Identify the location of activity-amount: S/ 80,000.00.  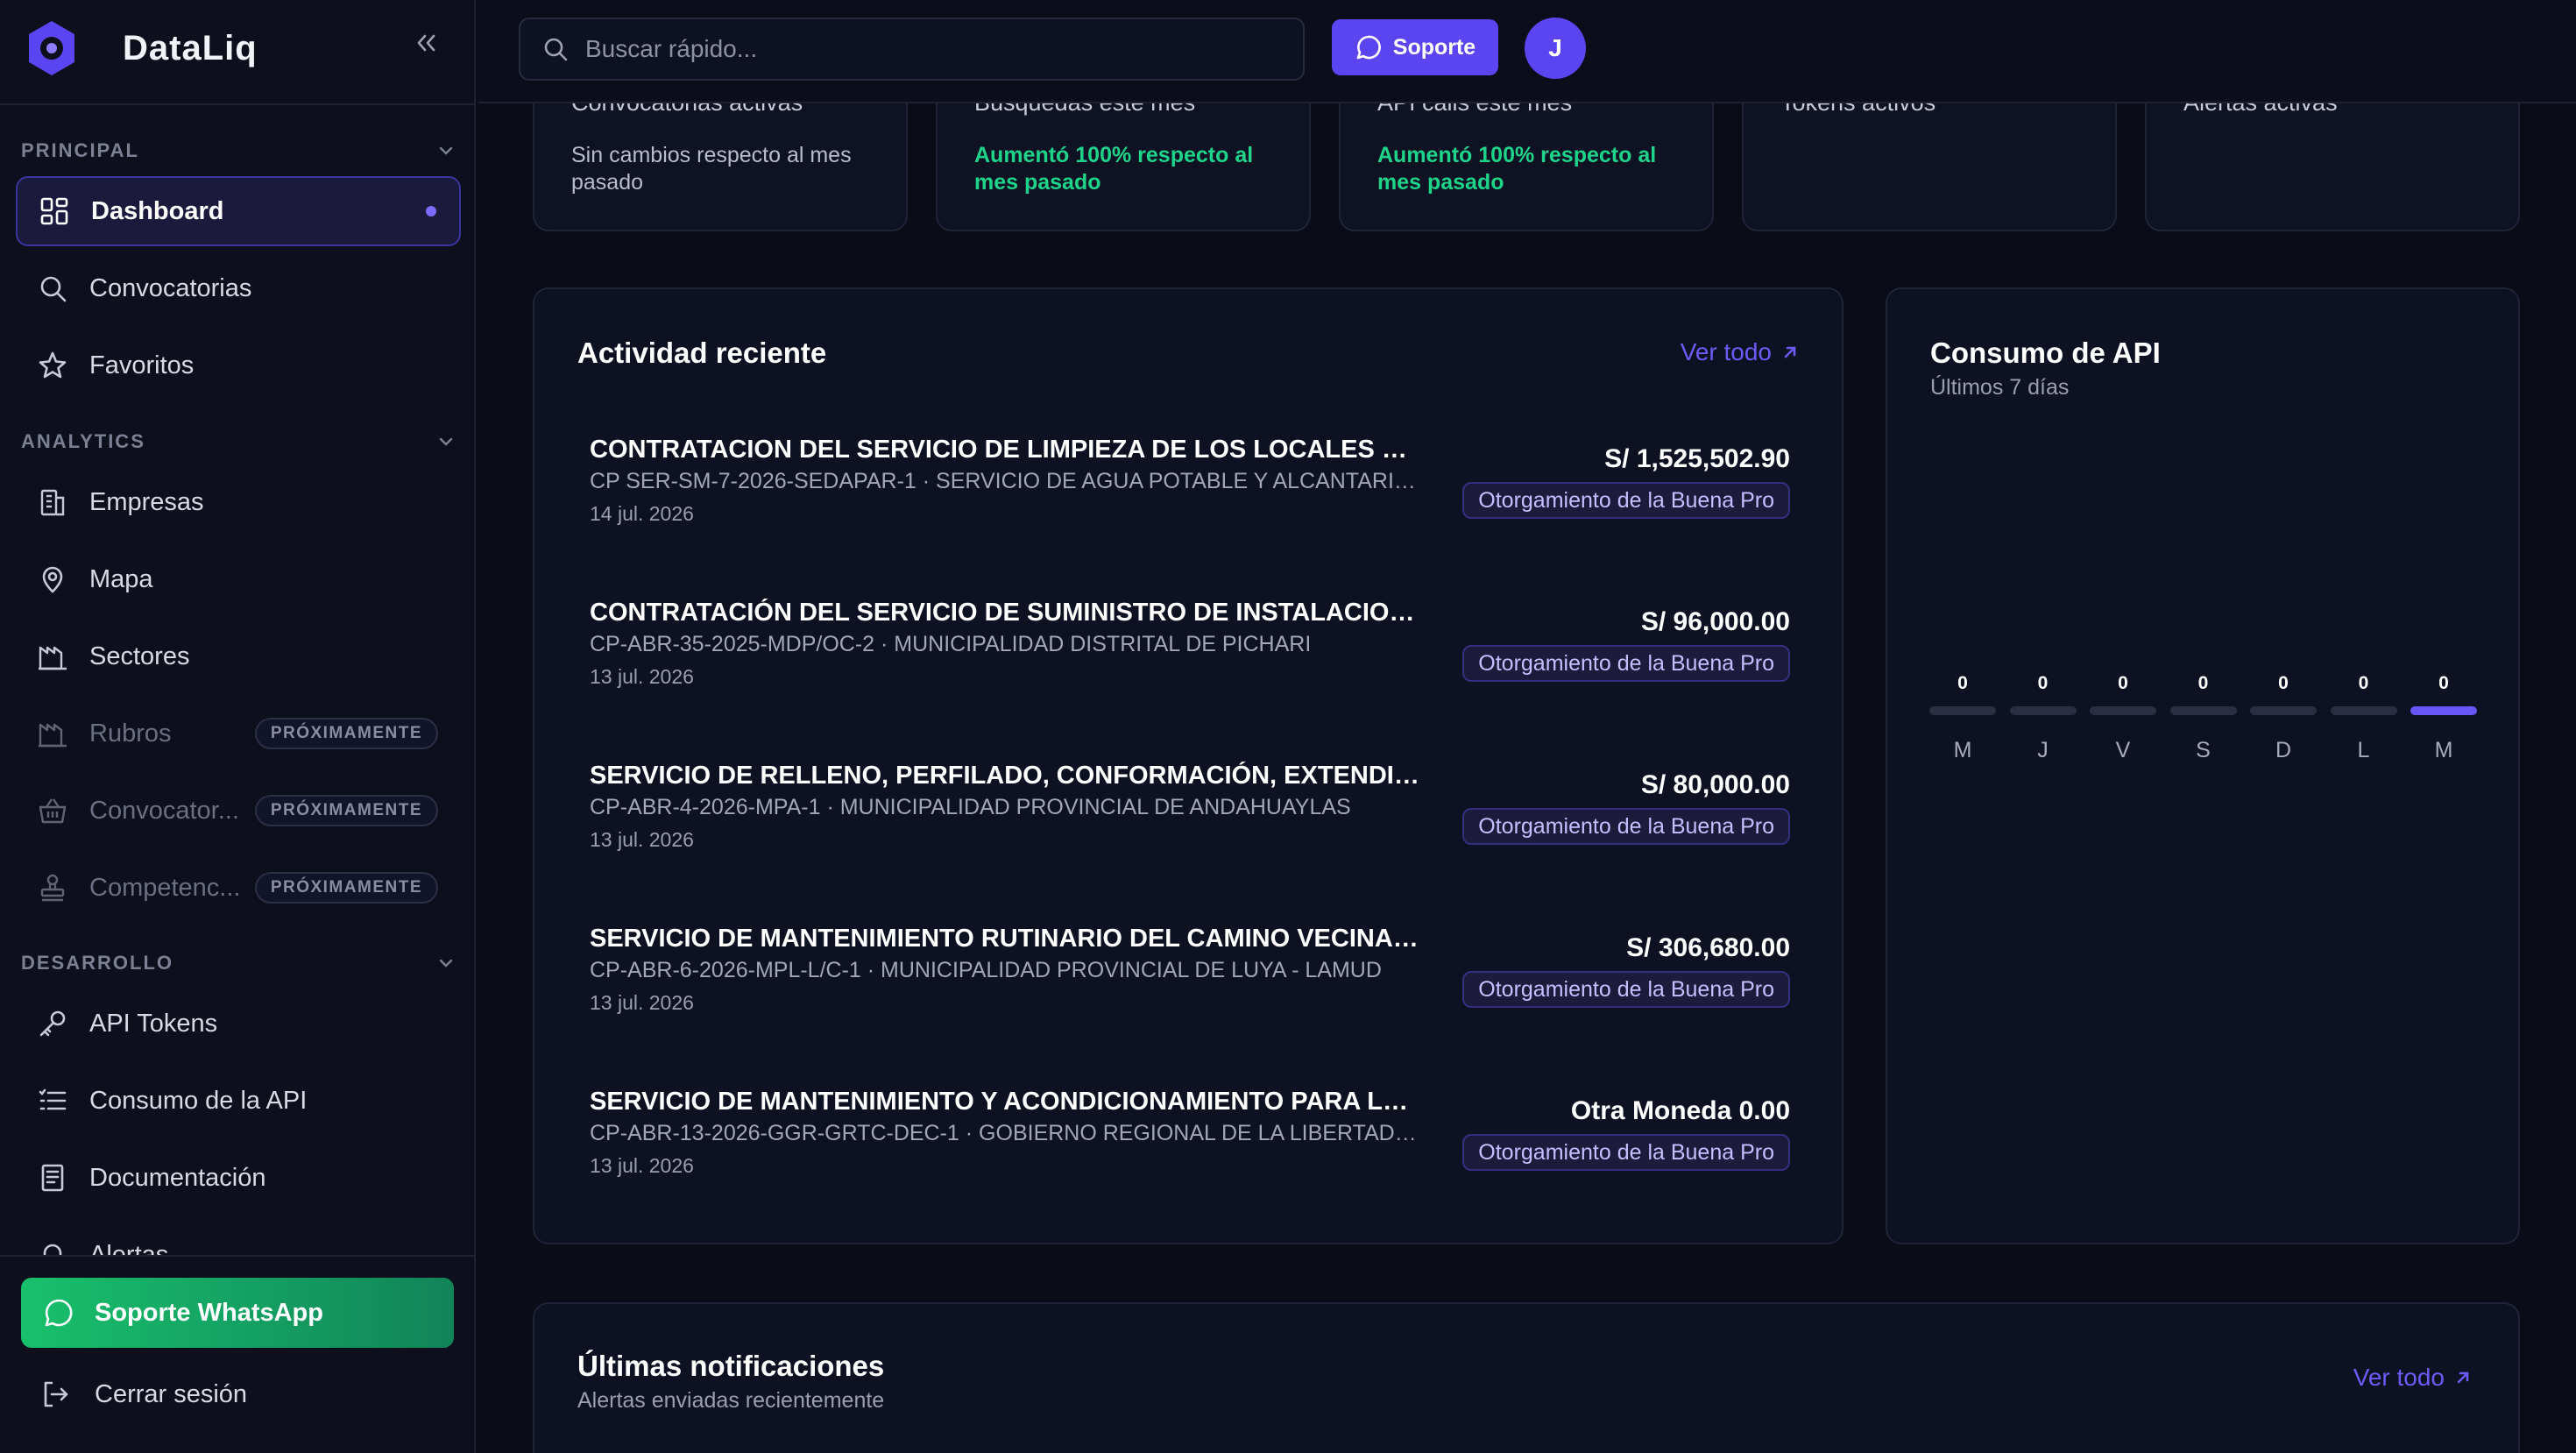
(1715, 784).